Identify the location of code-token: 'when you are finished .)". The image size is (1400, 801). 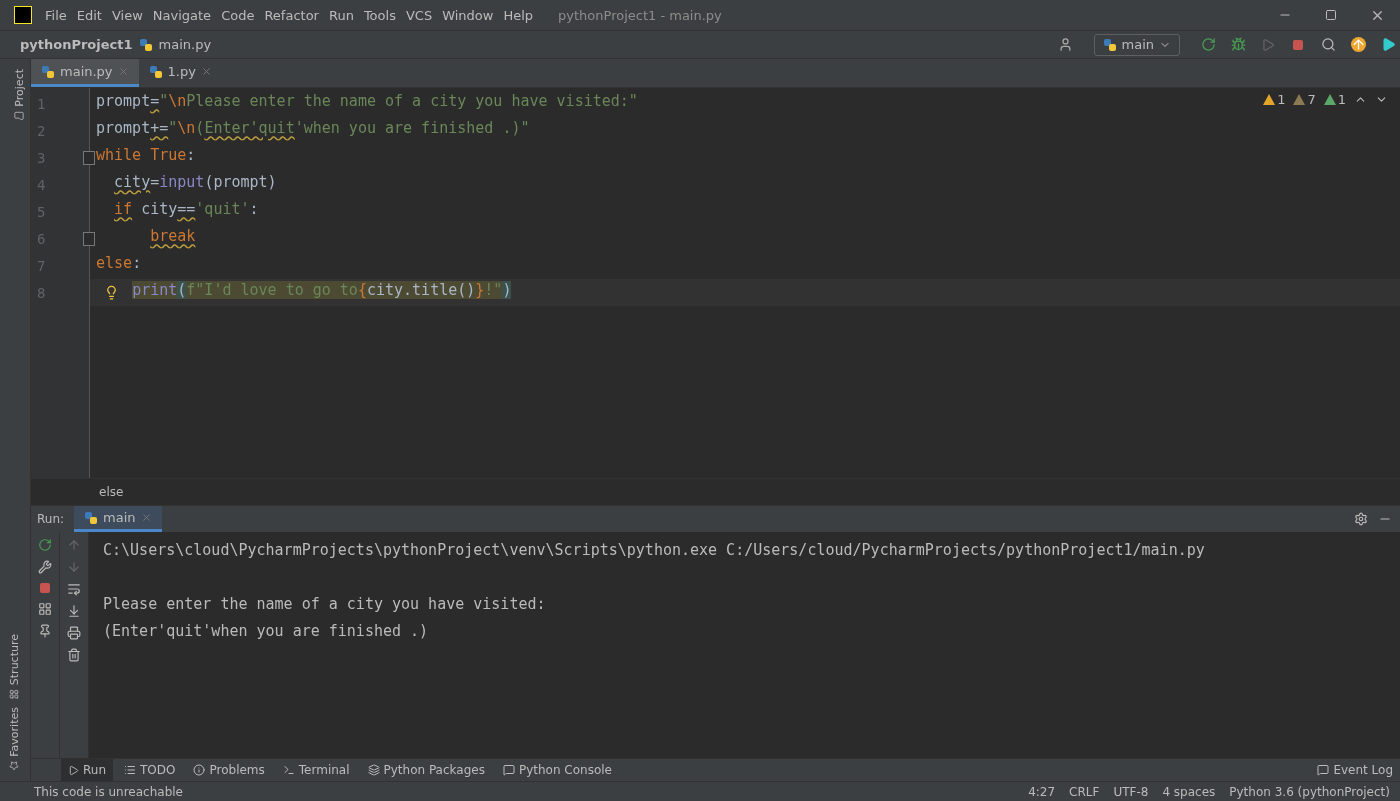
(412, 129).